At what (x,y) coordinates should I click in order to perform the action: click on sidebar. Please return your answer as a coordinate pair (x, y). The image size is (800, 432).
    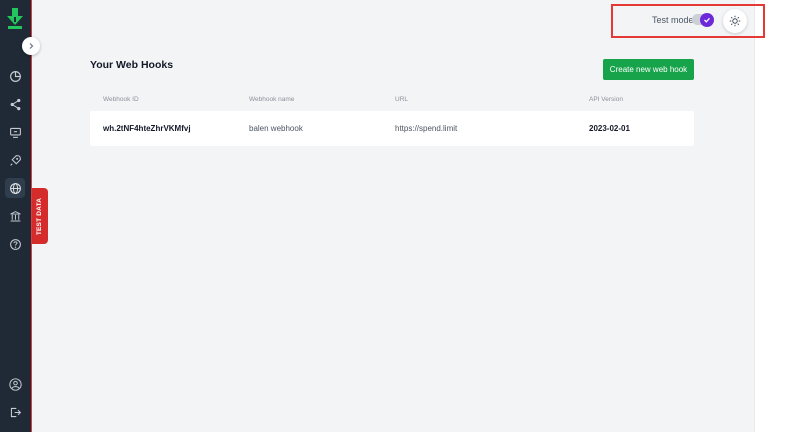
    Looking at the image, I should click on (16, 216).